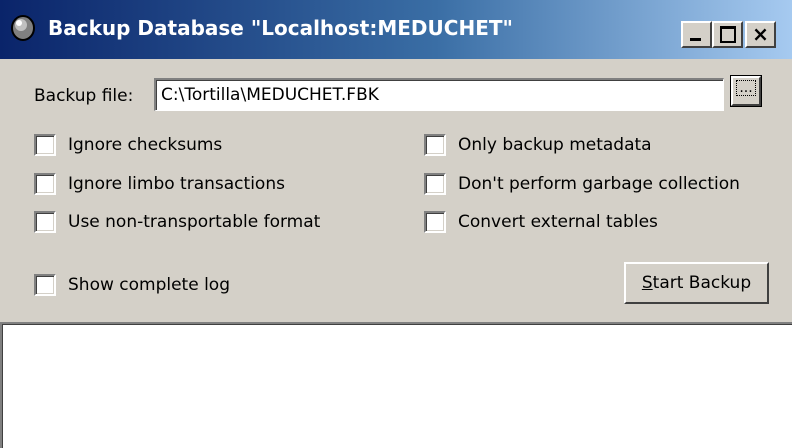 The width and height of the screenshot is (792, 448). What do you see at coordinates (45, 222) in the screenshot?
I see `non-transportable-checkbox` at bounding box center [45, 222].